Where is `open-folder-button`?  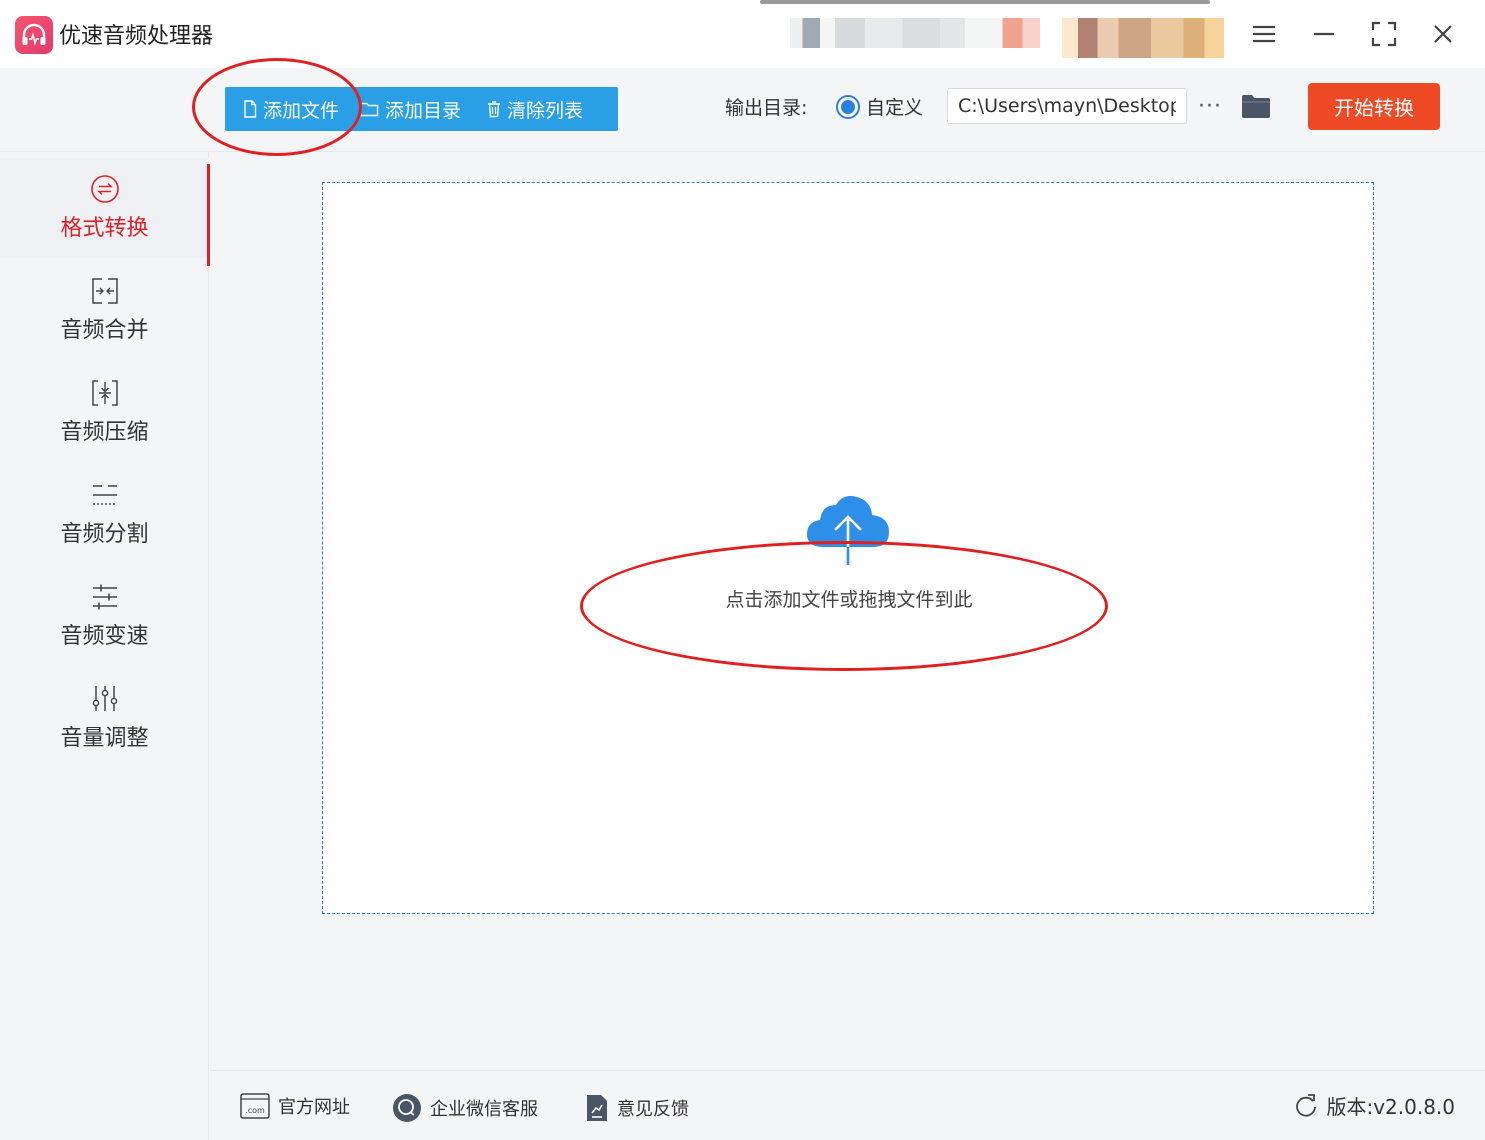
open-folder-button is located at coordinates (1256, 106).